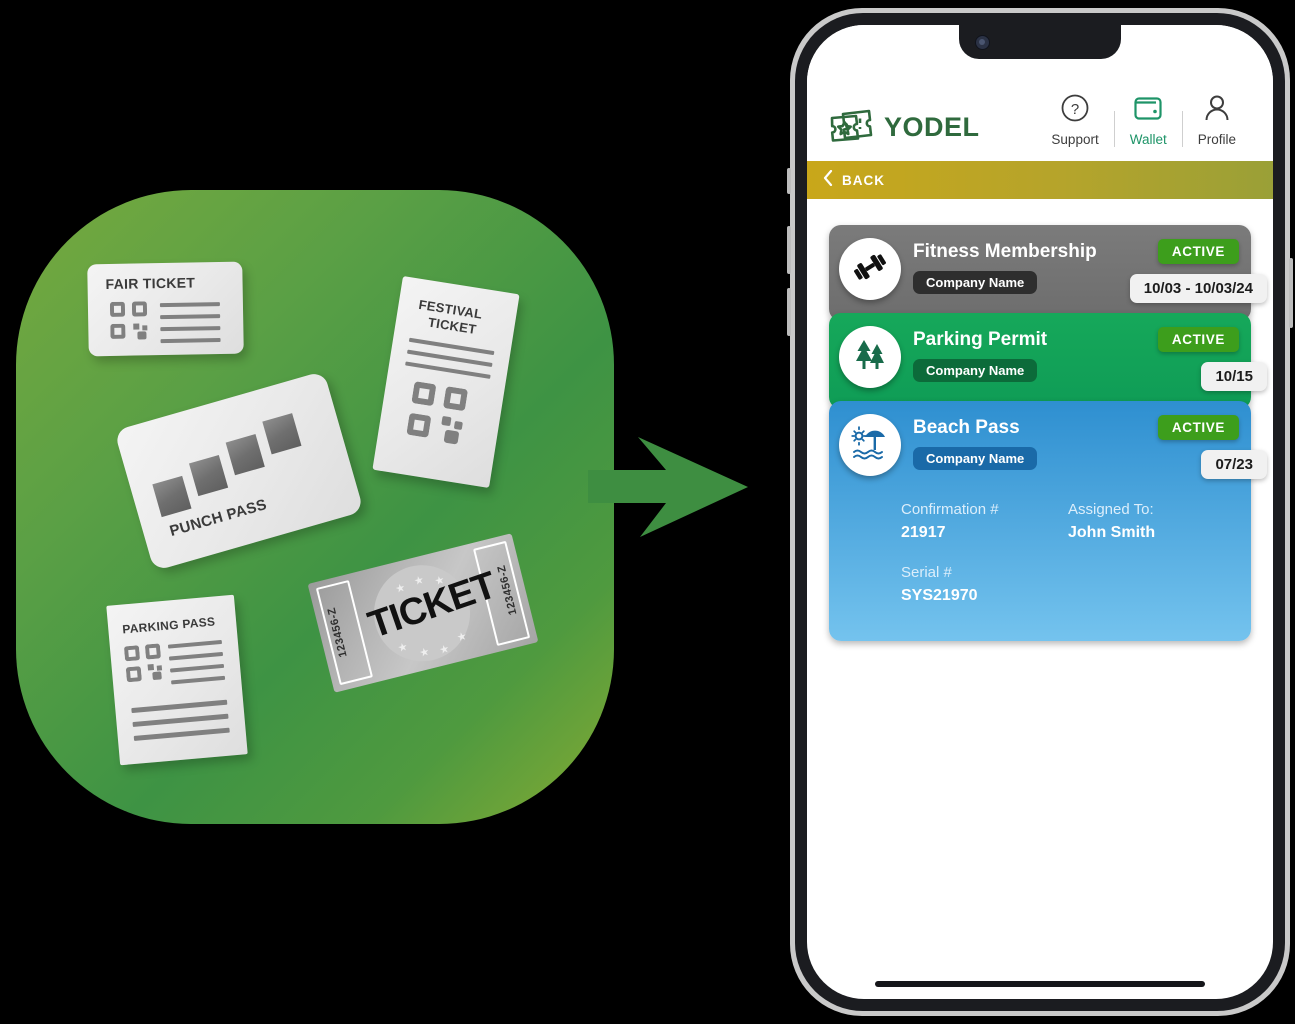  What do you see at coordinates (1148, 139) in the screenshot?
I see `header-item-wallet-label: Wallet` at bounding box center [1148, 139].